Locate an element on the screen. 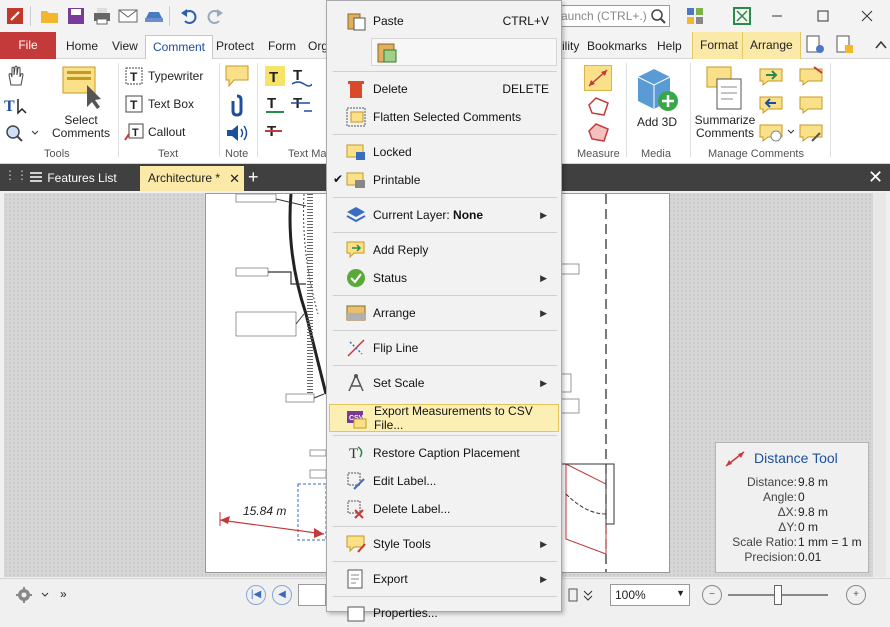 The image size is (890, 627). select-text-icon: T is located at coordinates (17, 106).